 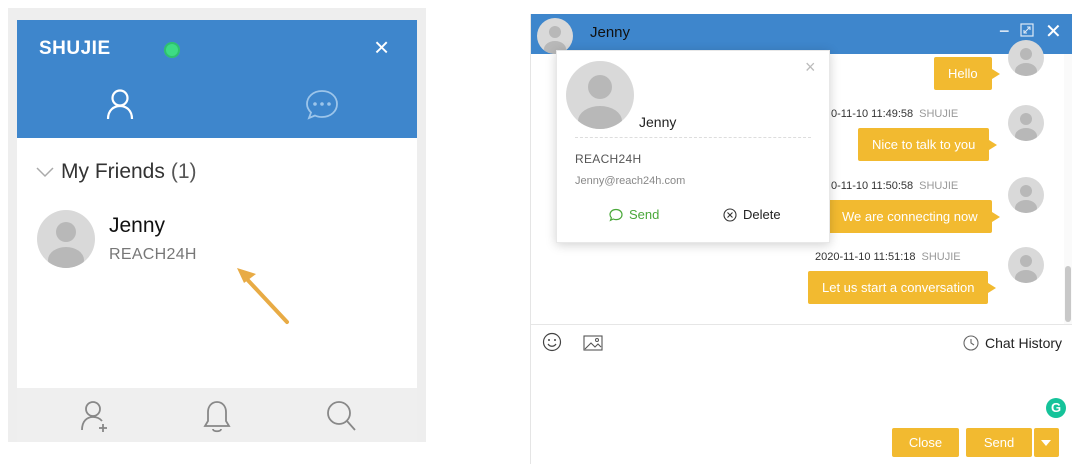 What do you see at coordinates (925, 442) in the screenshot?
I see `close-button: Close` at bounding box center [925, 442].